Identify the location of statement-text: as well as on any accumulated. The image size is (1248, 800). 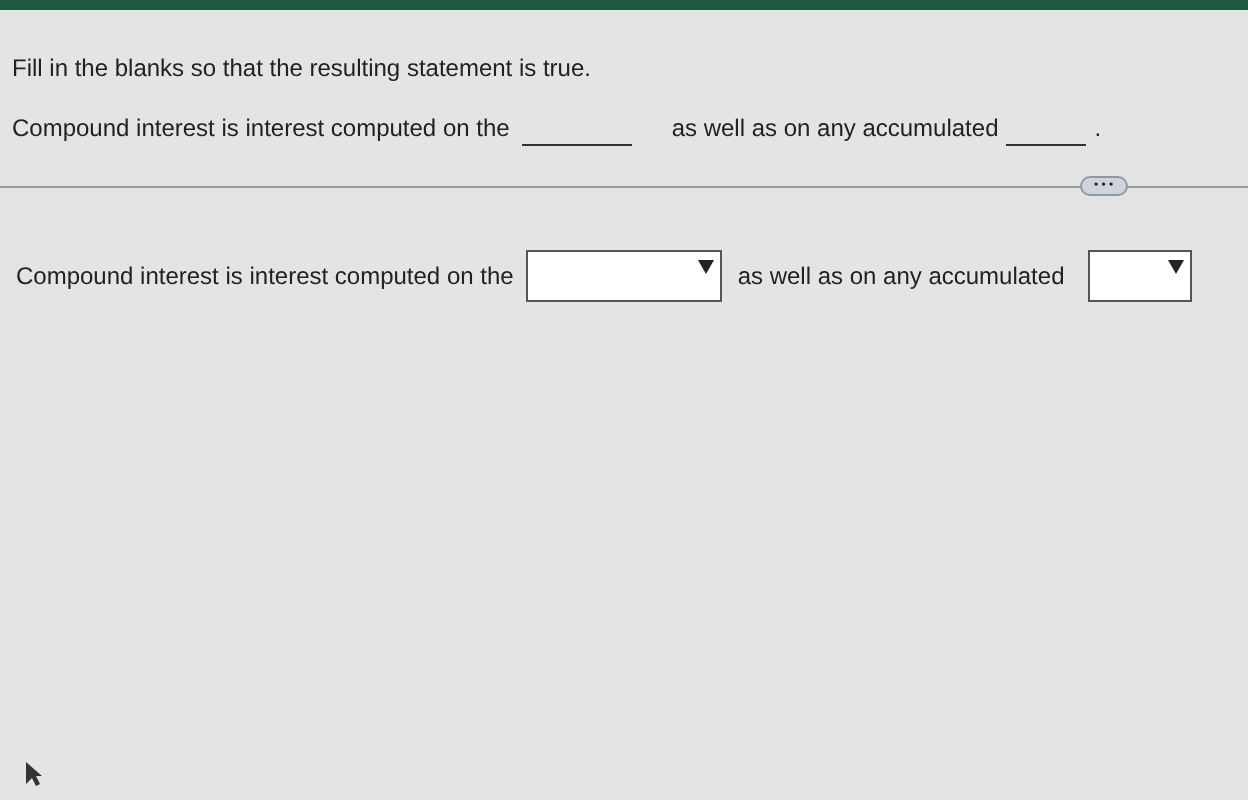
(835, 129).